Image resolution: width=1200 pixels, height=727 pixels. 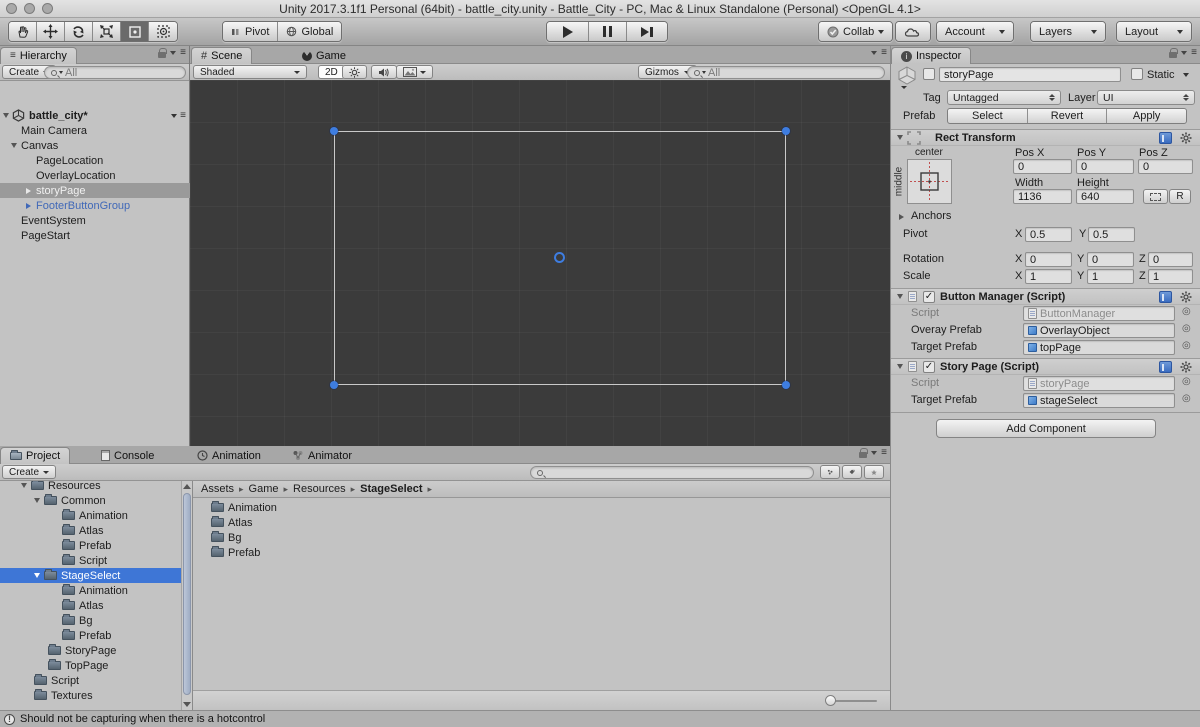 What do you see at coordinates (1048, 276) in the screenshot?
I see `scale-x-field: 1` at bounding box center [1048, 276].